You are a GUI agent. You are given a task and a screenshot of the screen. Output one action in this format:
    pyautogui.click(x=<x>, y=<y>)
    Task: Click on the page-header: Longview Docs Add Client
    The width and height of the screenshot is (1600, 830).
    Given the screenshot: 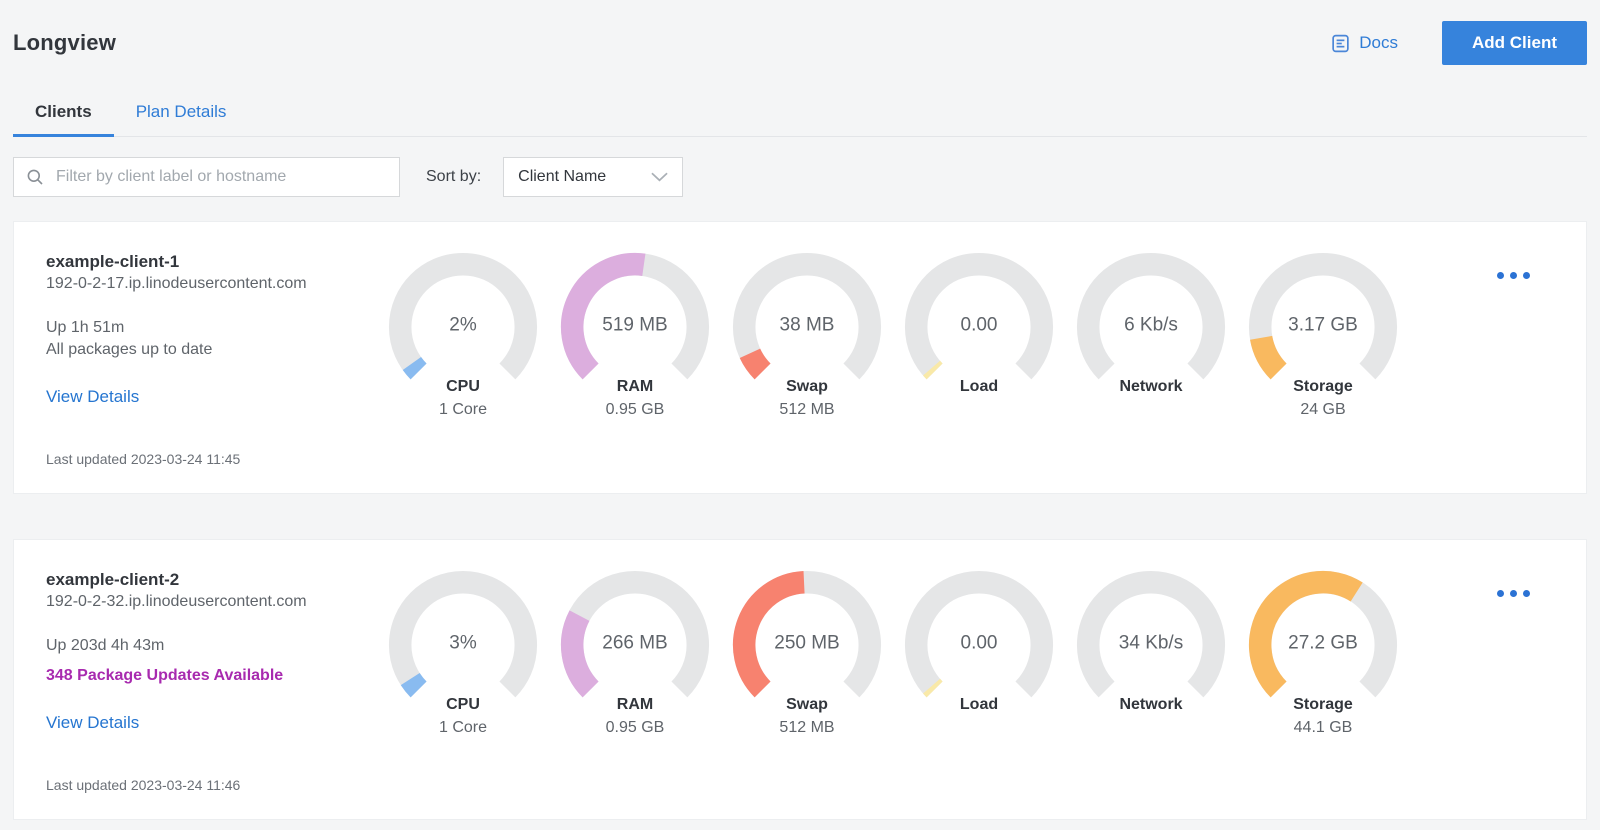 What is the action you would take?
    pyautogui.click(x=800, y=33)
    